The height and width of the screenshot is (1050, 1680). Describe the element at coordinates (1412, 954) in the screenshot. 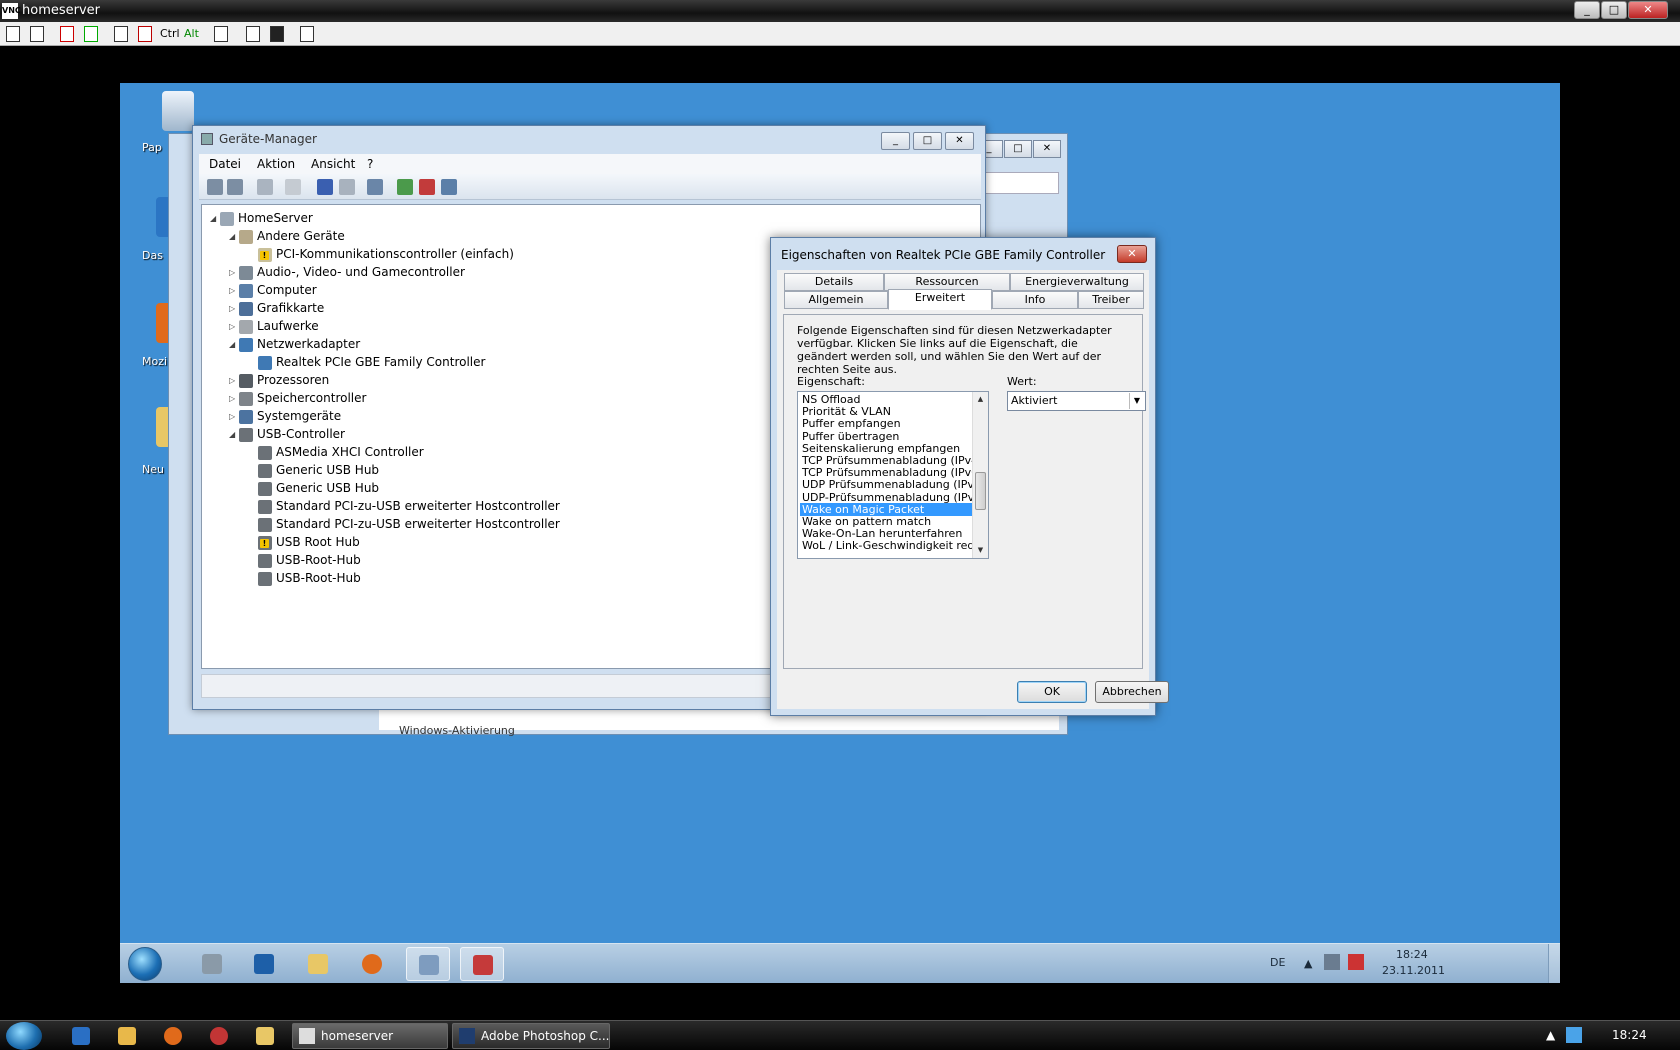

I see `remote-clock-time: 18:24` at that location.